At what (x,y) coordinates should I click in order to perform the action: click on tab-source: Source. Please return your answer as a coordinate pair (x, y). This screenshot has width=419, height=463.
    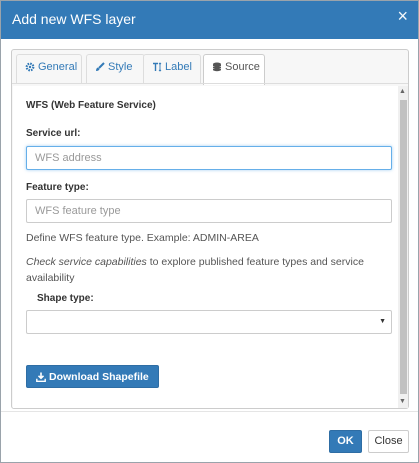
    Looking at the image, I should click on (234, 69).